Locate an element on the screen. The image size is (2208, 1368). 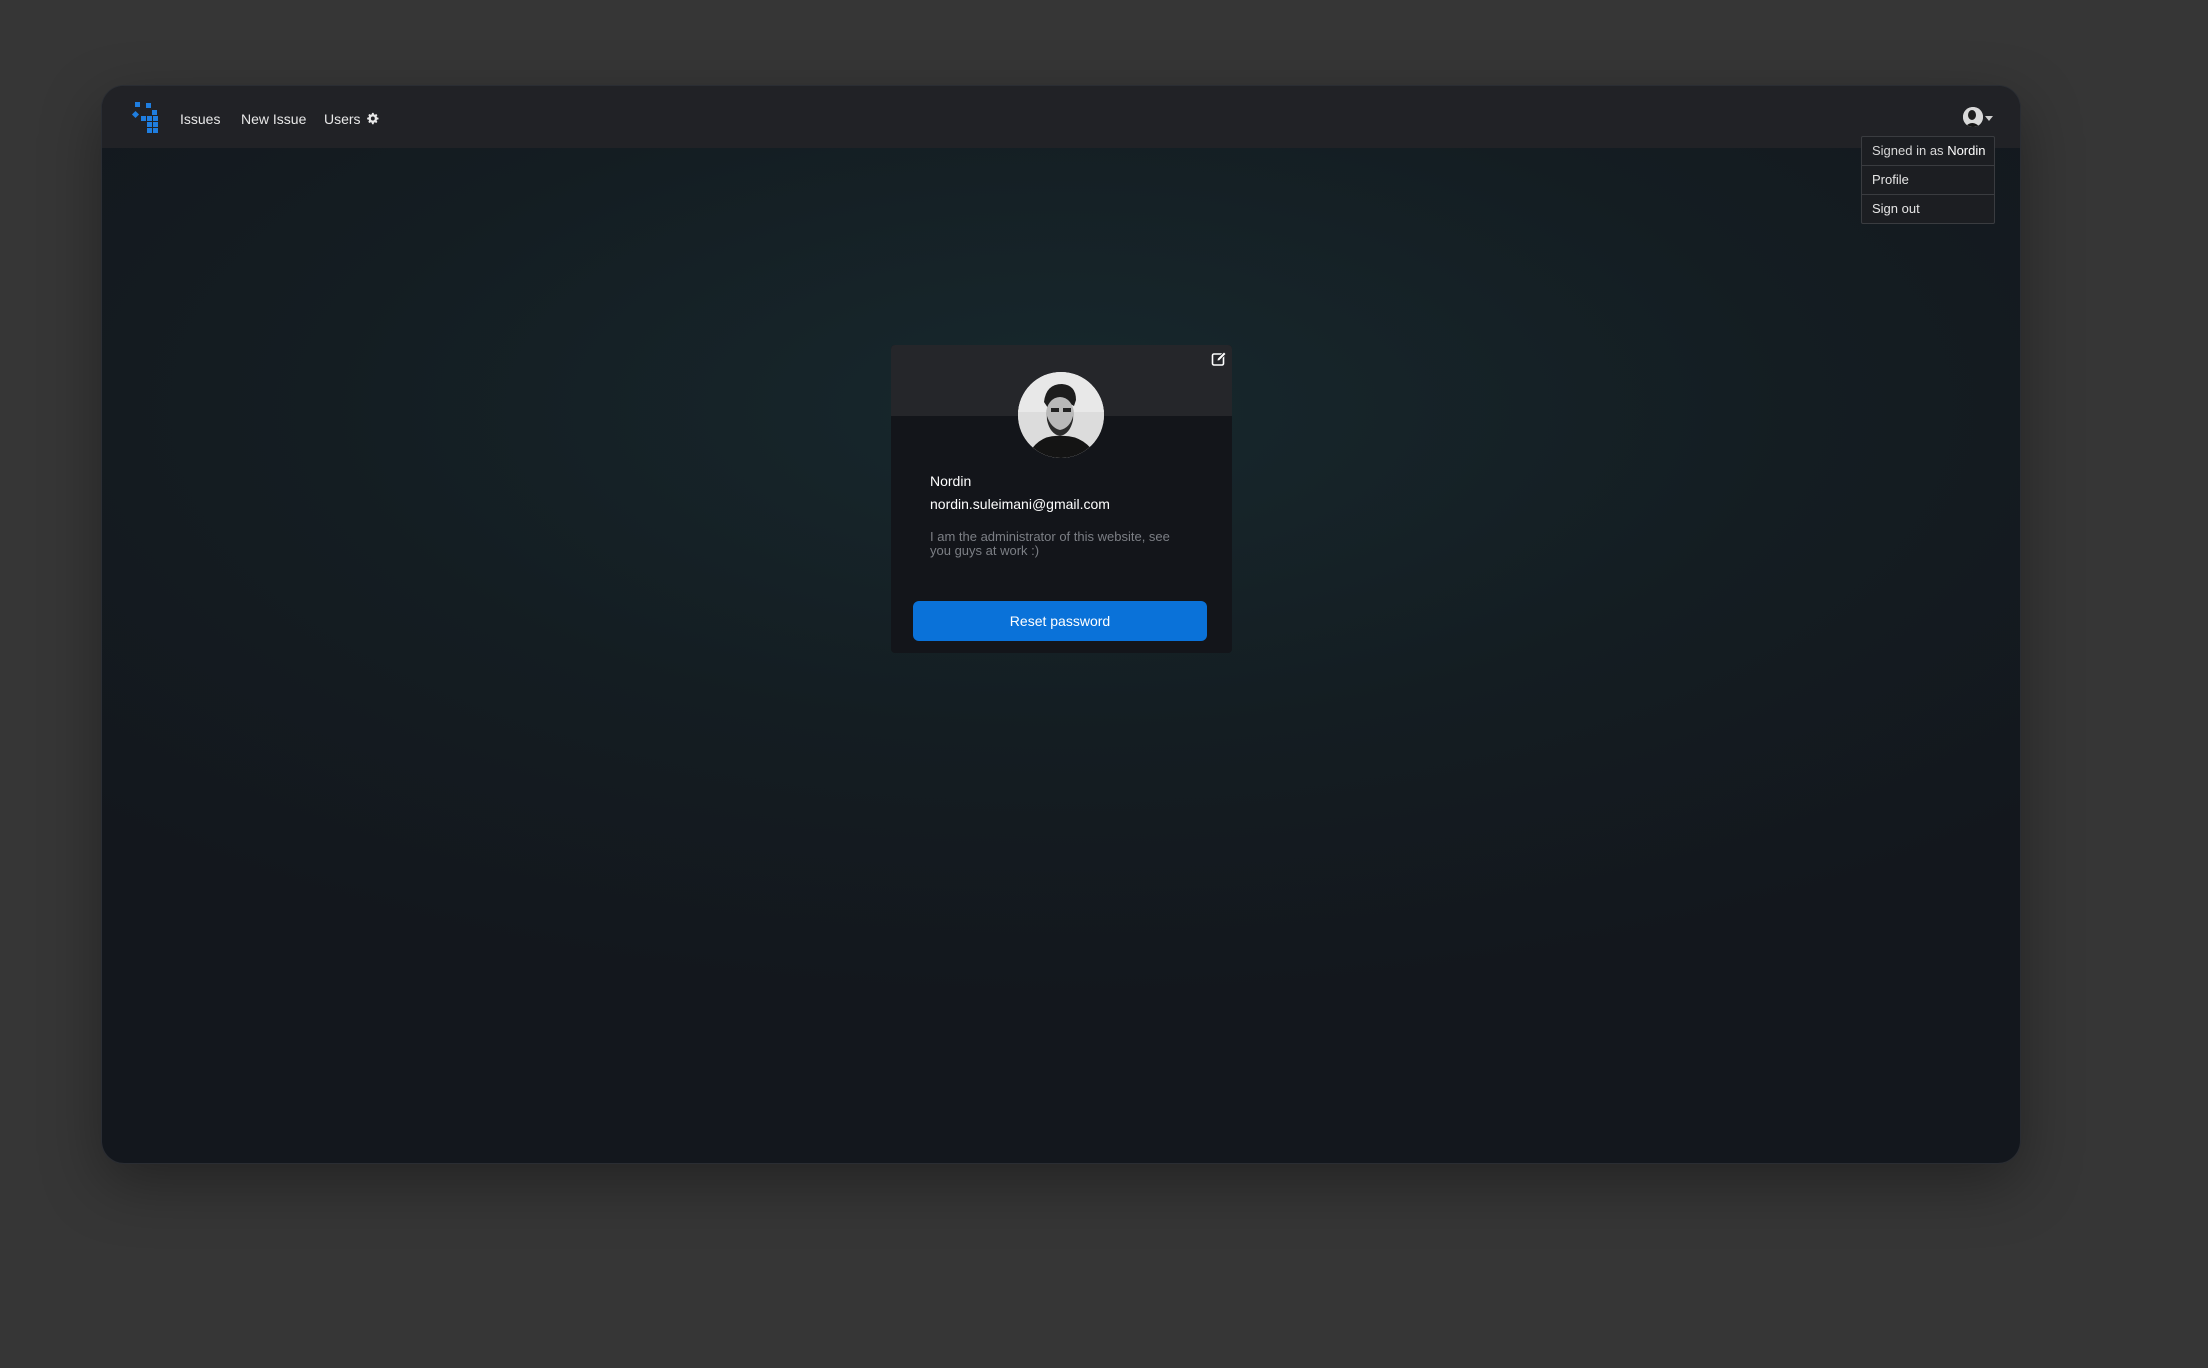
signed-in-as: Signed in as Nordin is located at coordinates (1928, 151).